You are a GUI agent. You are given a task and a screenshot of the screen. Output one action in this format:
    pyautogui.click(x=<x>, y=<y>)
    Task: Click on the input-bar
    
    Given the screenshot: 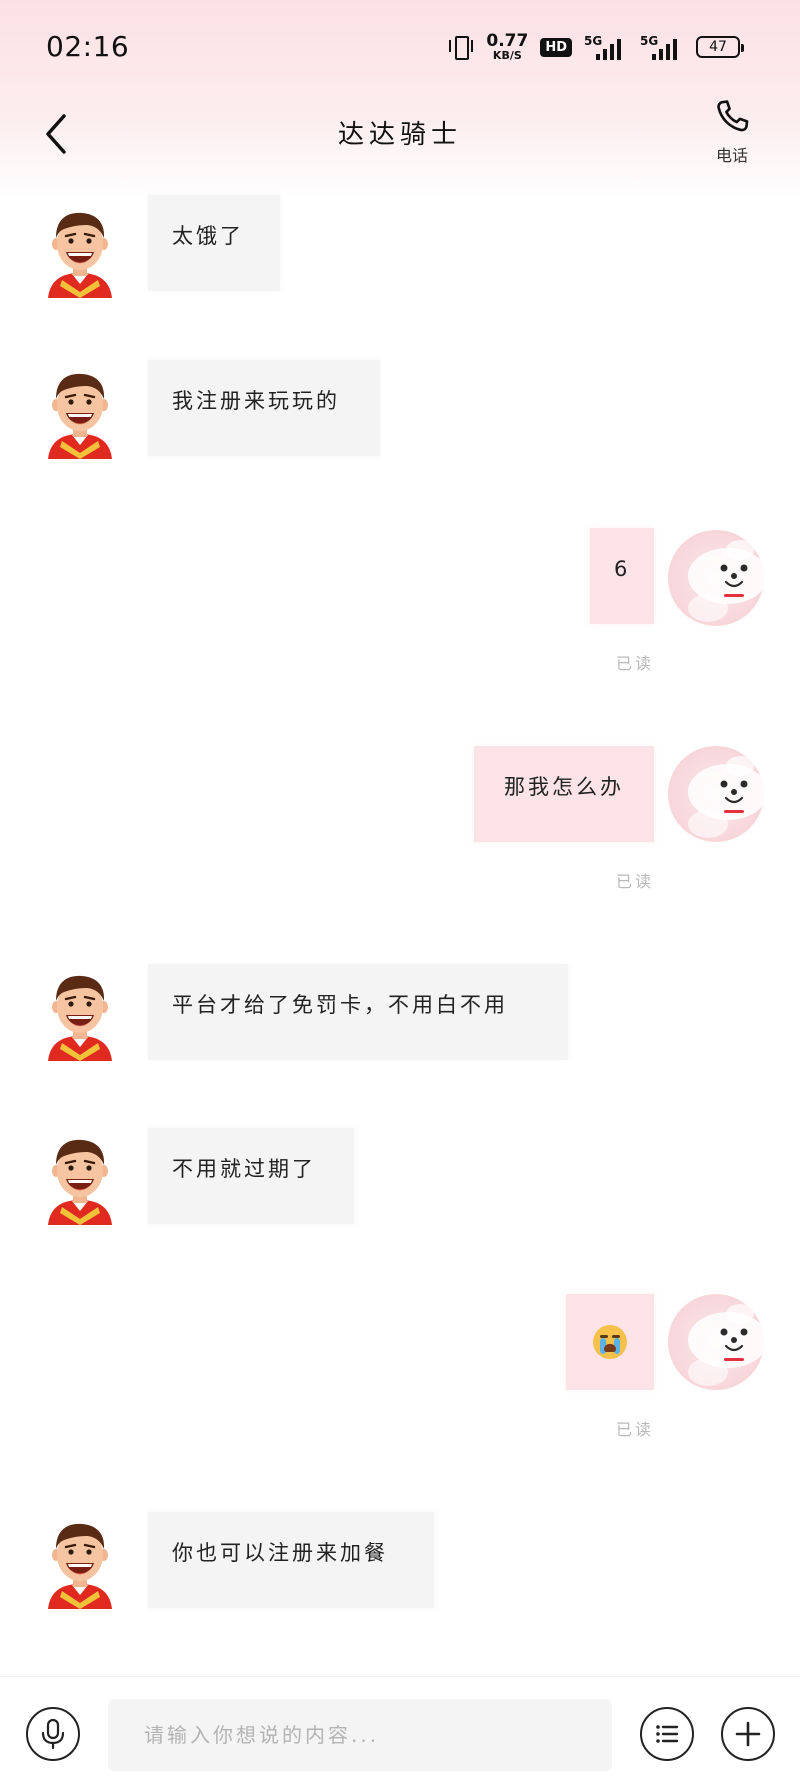 What is the action you would take?
    pyautogui.click(x=400, y=1733)
    